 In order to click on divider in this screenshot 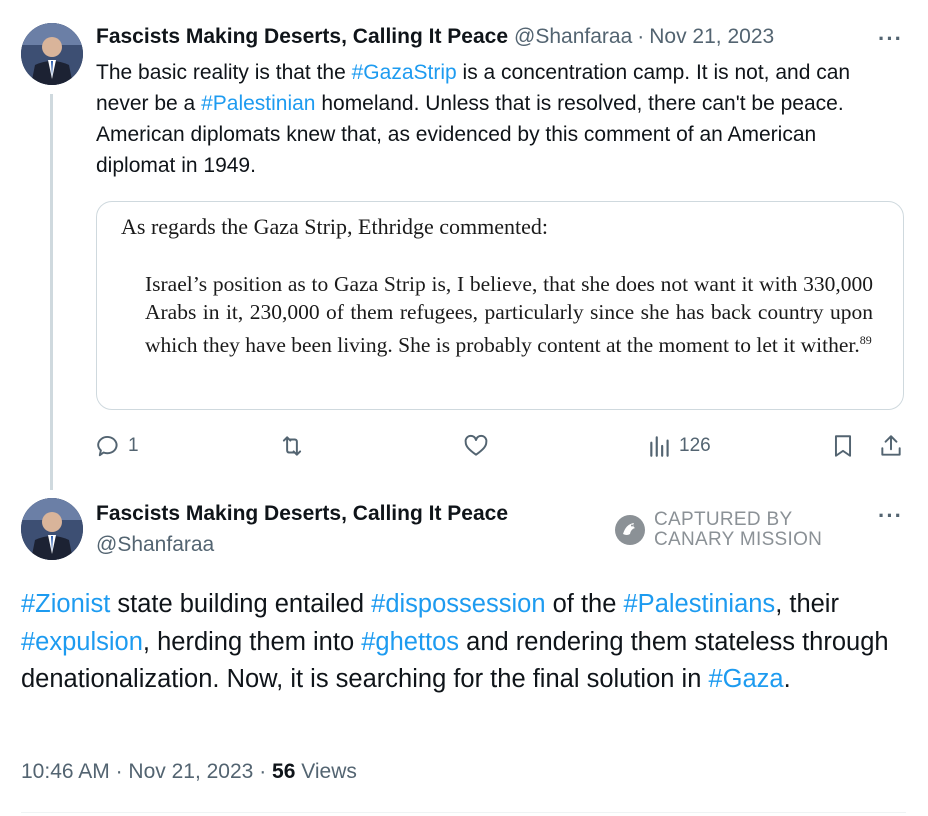, I will do `click(463, 812)`.